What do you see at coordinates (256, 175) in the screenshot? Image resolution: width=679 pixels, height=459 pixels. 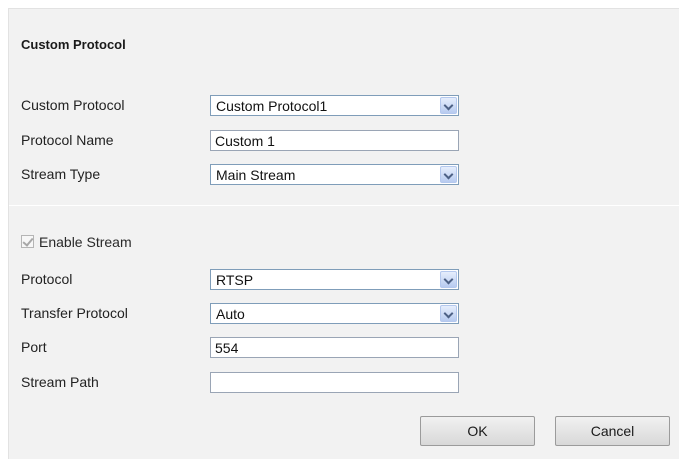 I see `stream-type-value: Main Stream` at bounding box center [256, 175].